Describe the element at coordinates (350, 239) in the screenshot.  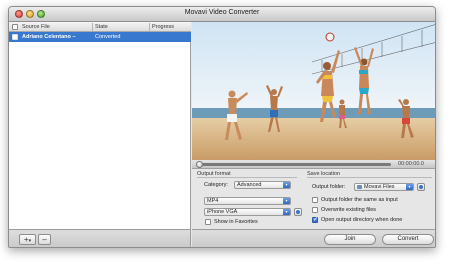
I see `join-button: Join` at that location.